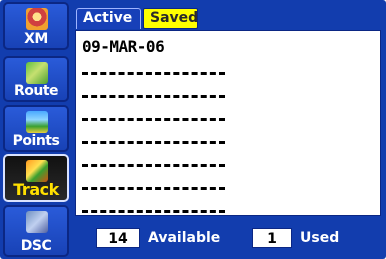 The width and height of the screenshot is (386, 259). What do you see at coordinates (37, 122) in the screenshot?
I see `points-icon` at bounding box center [37, 122].